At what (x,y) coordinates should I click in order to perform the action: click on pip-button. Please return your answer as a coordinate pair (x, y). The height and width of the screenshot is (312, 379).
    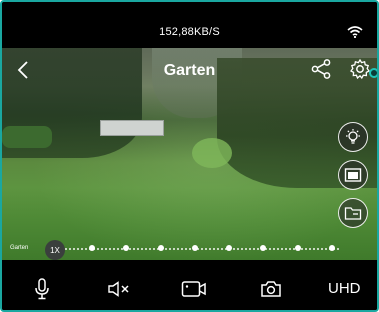
    Looking at the image, I should click on (353, 175).